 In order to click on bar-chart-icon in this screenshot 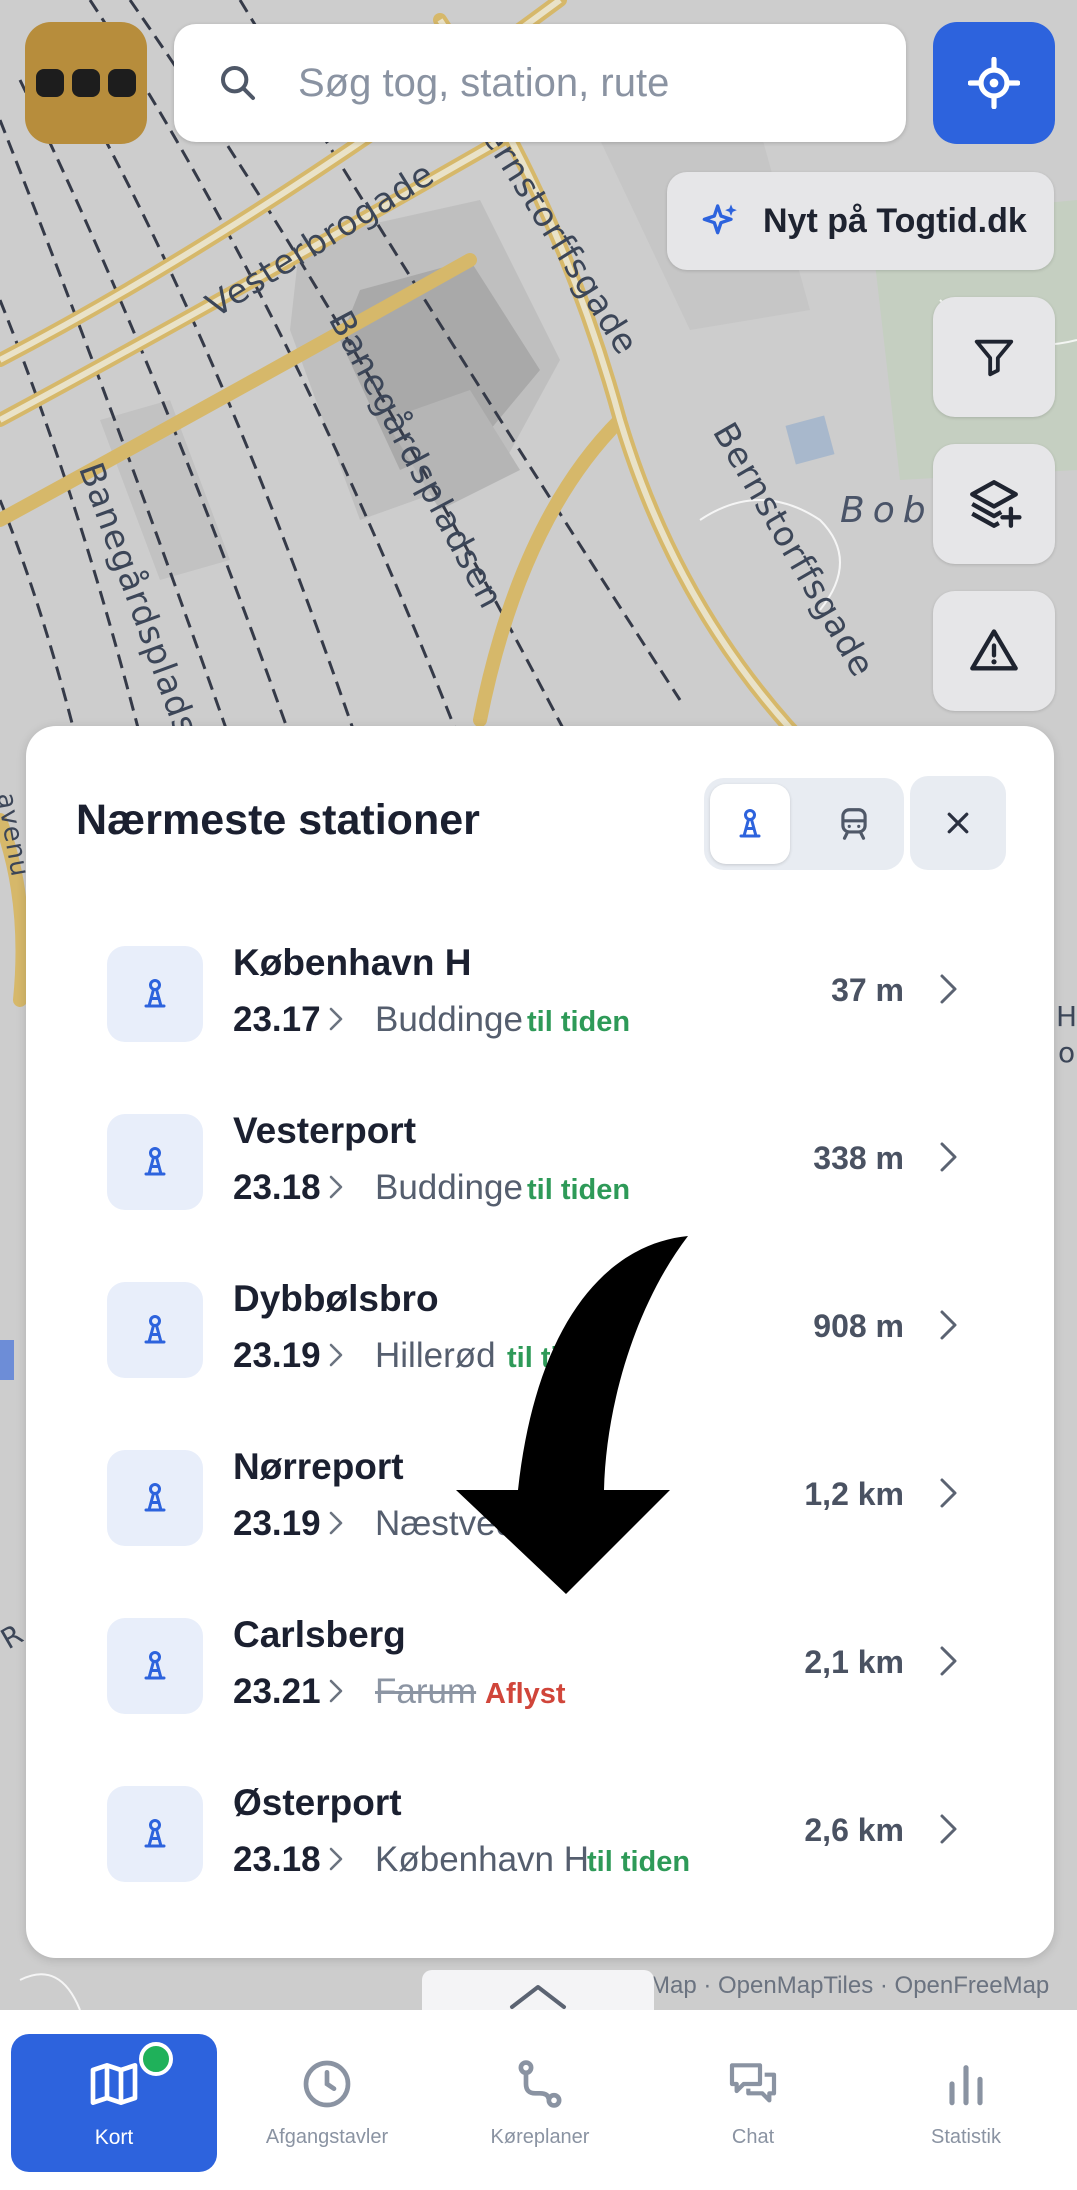, I will do `click(966, 2085)`.